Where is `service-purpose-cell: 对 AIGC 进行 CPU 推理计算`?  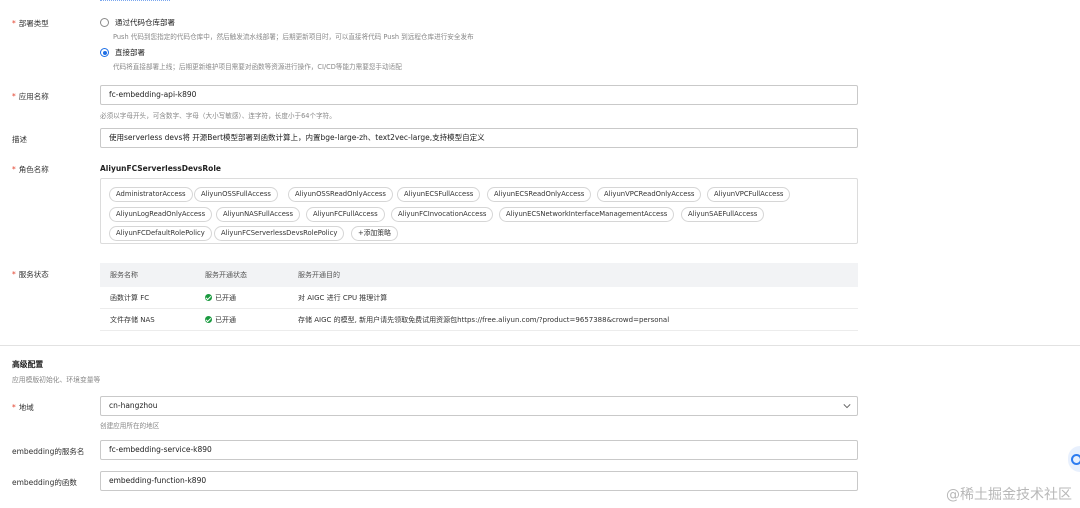
service-purpose-cell: 对 AIGC 进行 CPU 推理计算 is located at coordinates (343, 298).